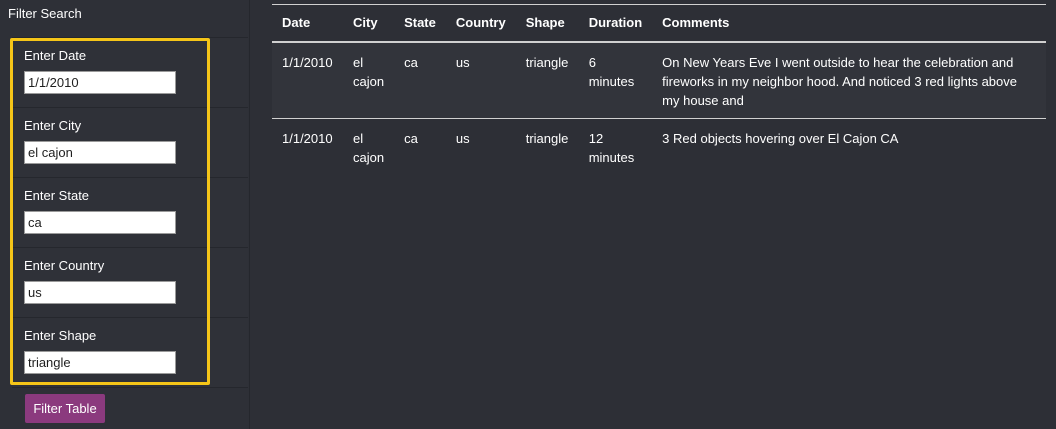  I want to click on header-country: Country, so click(480, 22).